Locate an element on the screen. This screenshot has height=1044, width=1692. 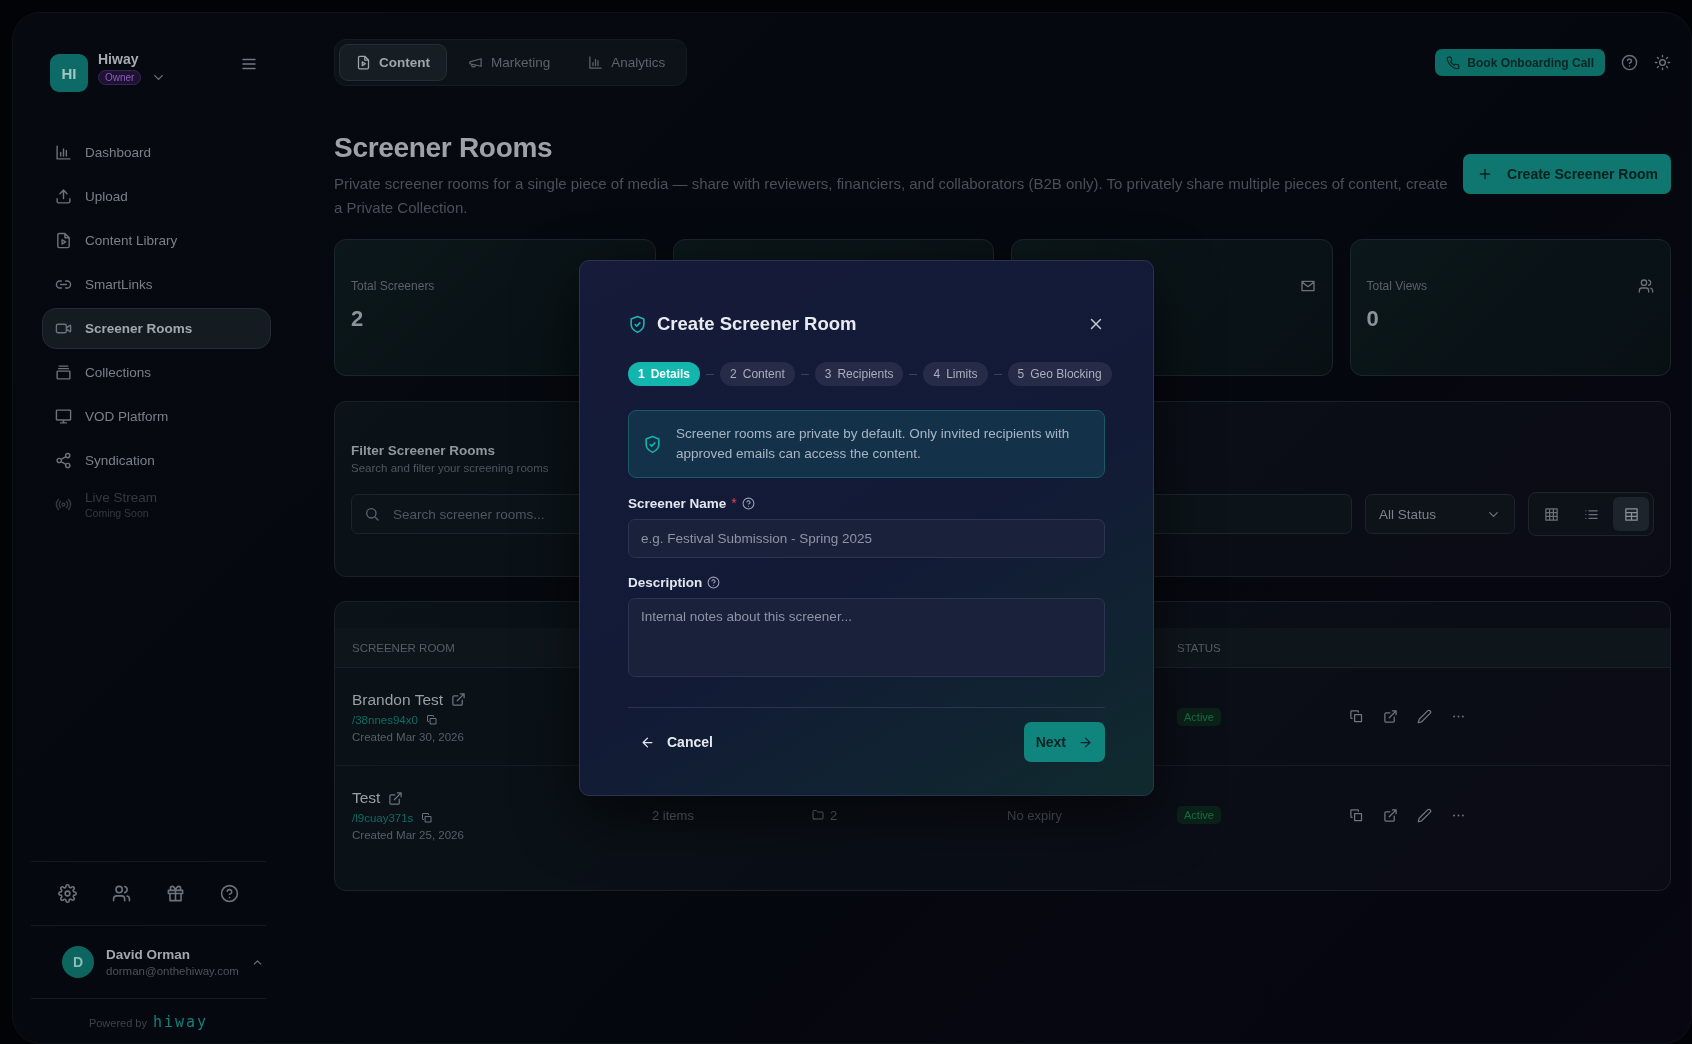
created-date: Created Mar 30, 2026 is located at coordinates (408, 736).